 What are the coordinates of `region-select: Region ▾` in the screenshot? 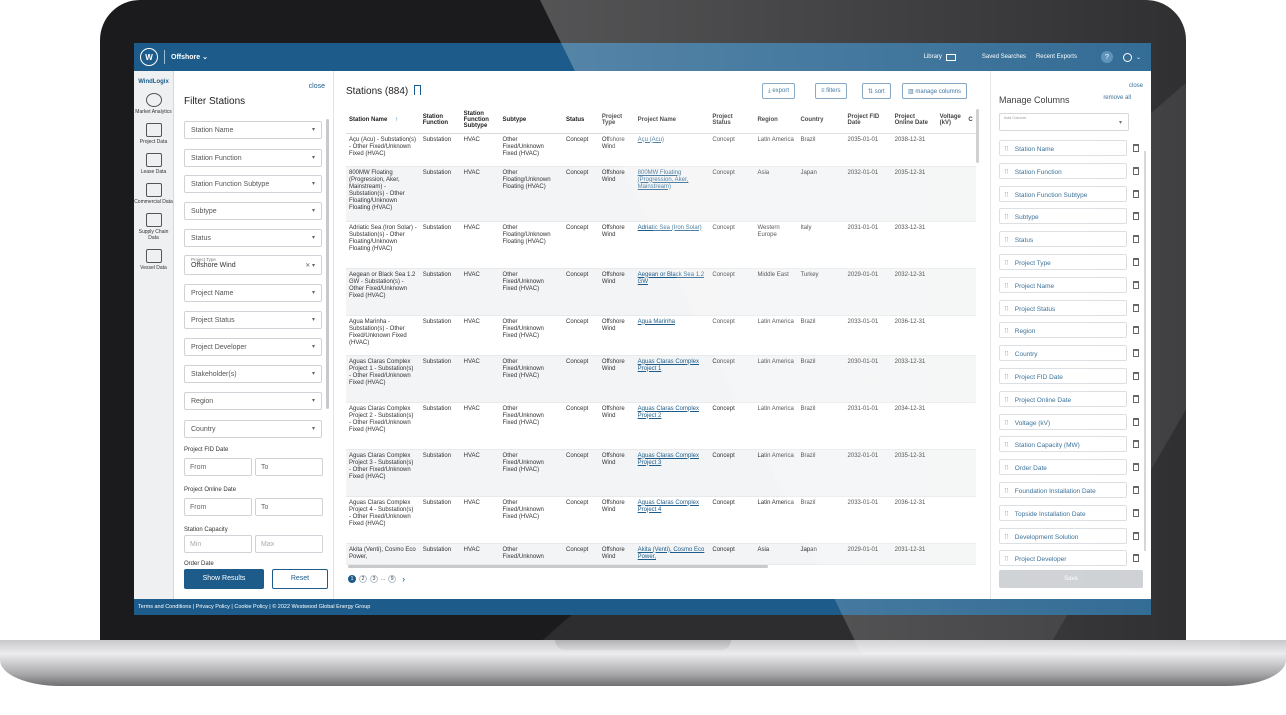 It's located at (253, 401).